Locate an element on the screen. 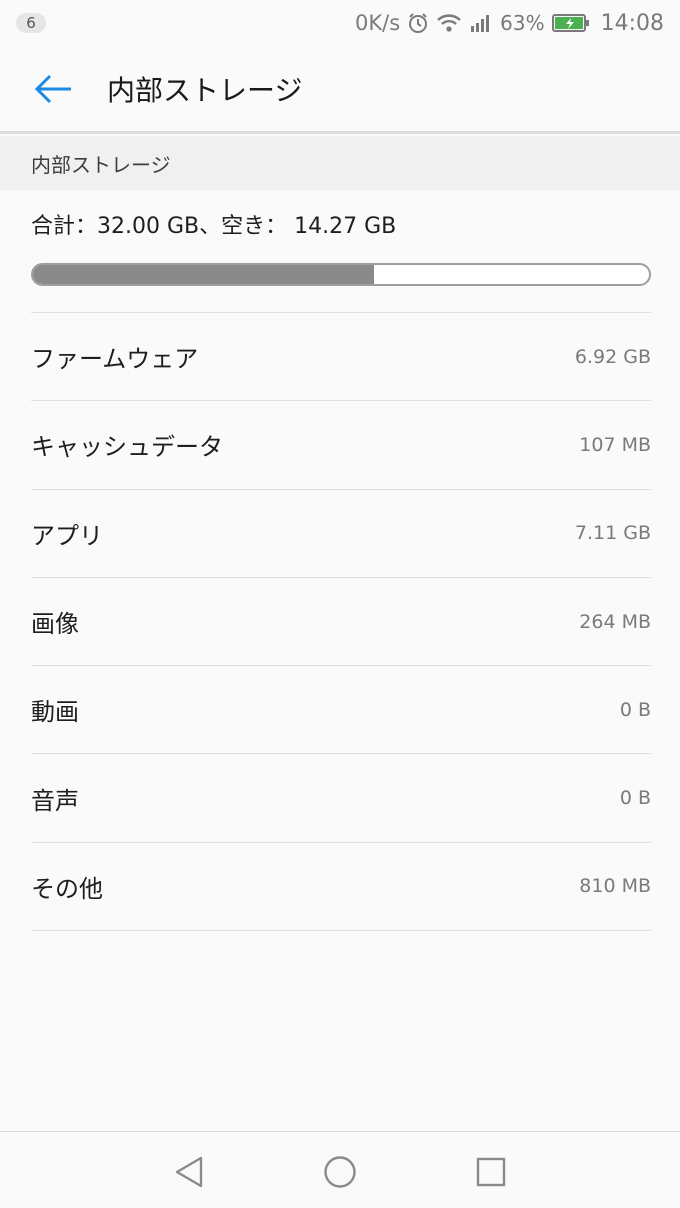  storage-row-videos: 動画 0 B is located at coordinates (341, 710).